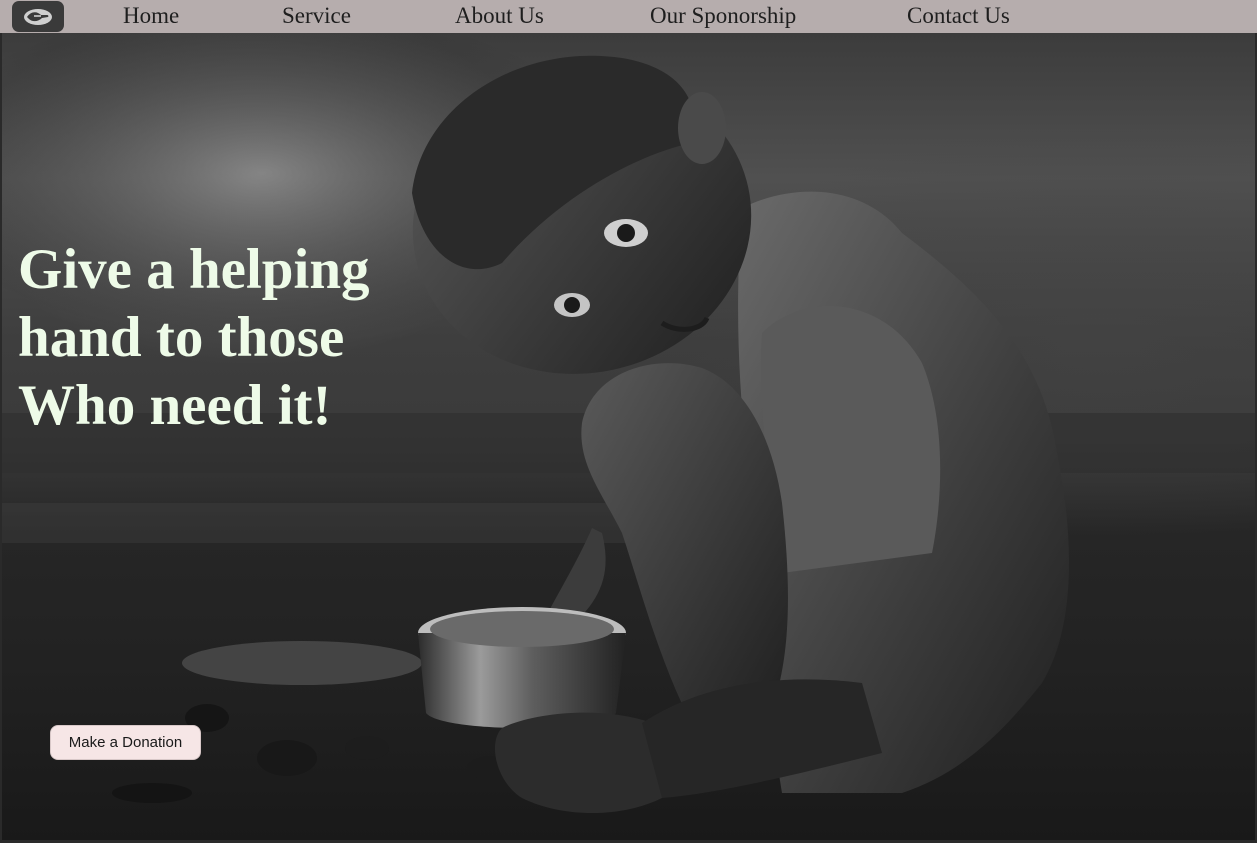 The image size is (1257, 843). I want to click on nav-about-us-link: About Us, so click(499, 15).